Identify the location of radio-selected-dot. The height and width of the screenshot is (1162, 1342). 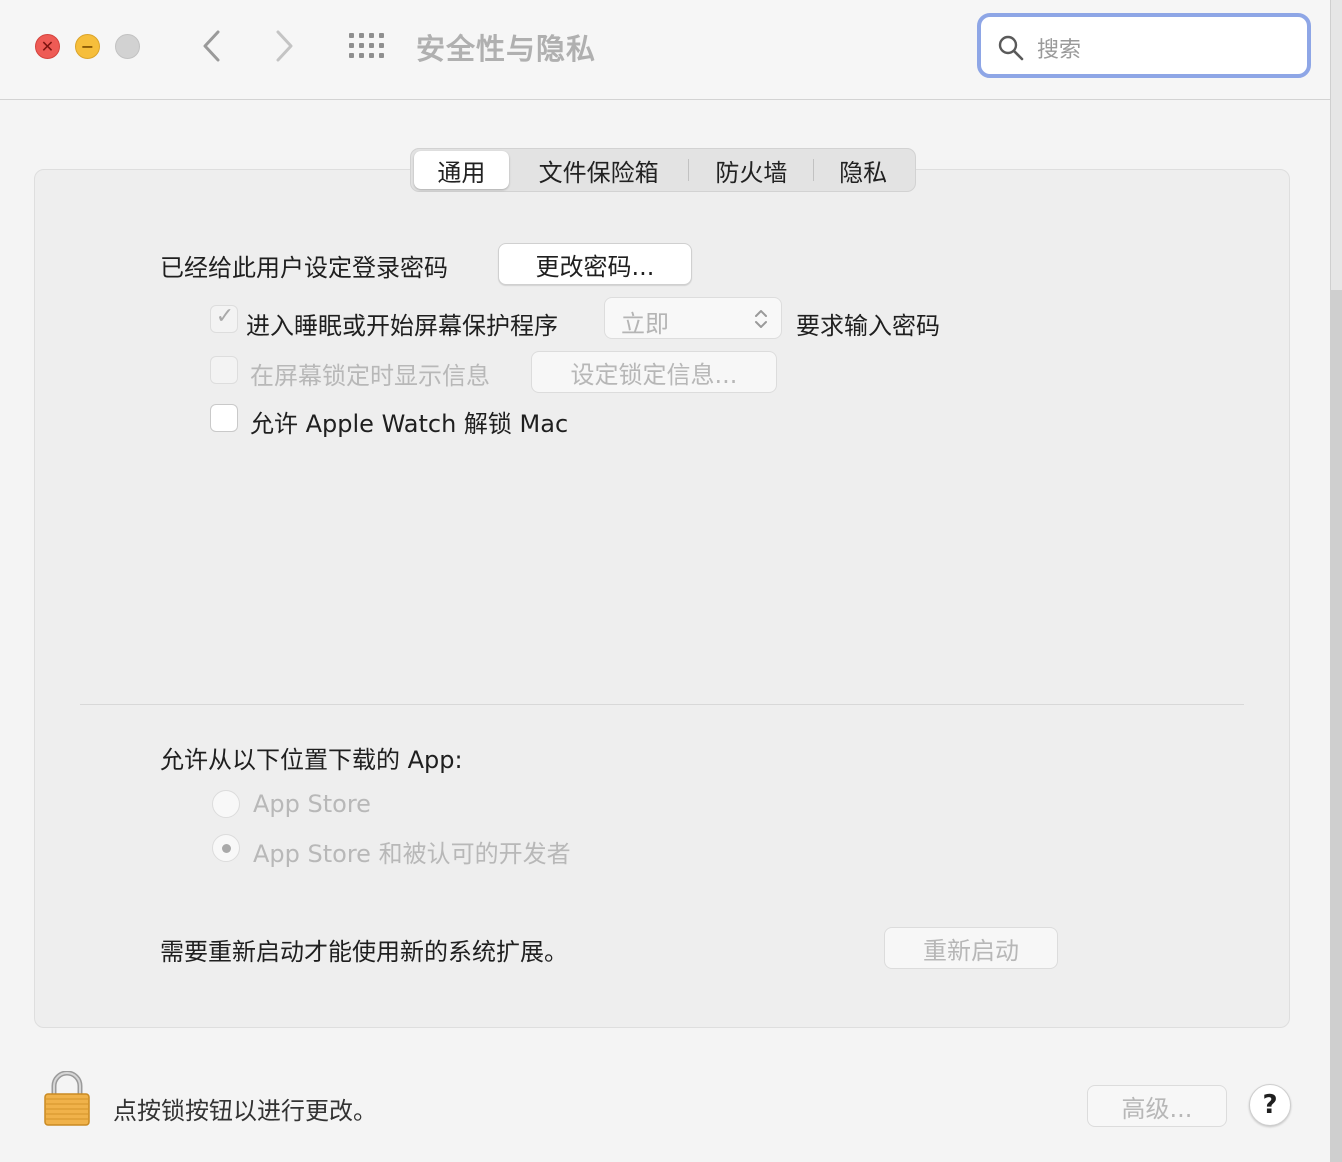
(226, 848).